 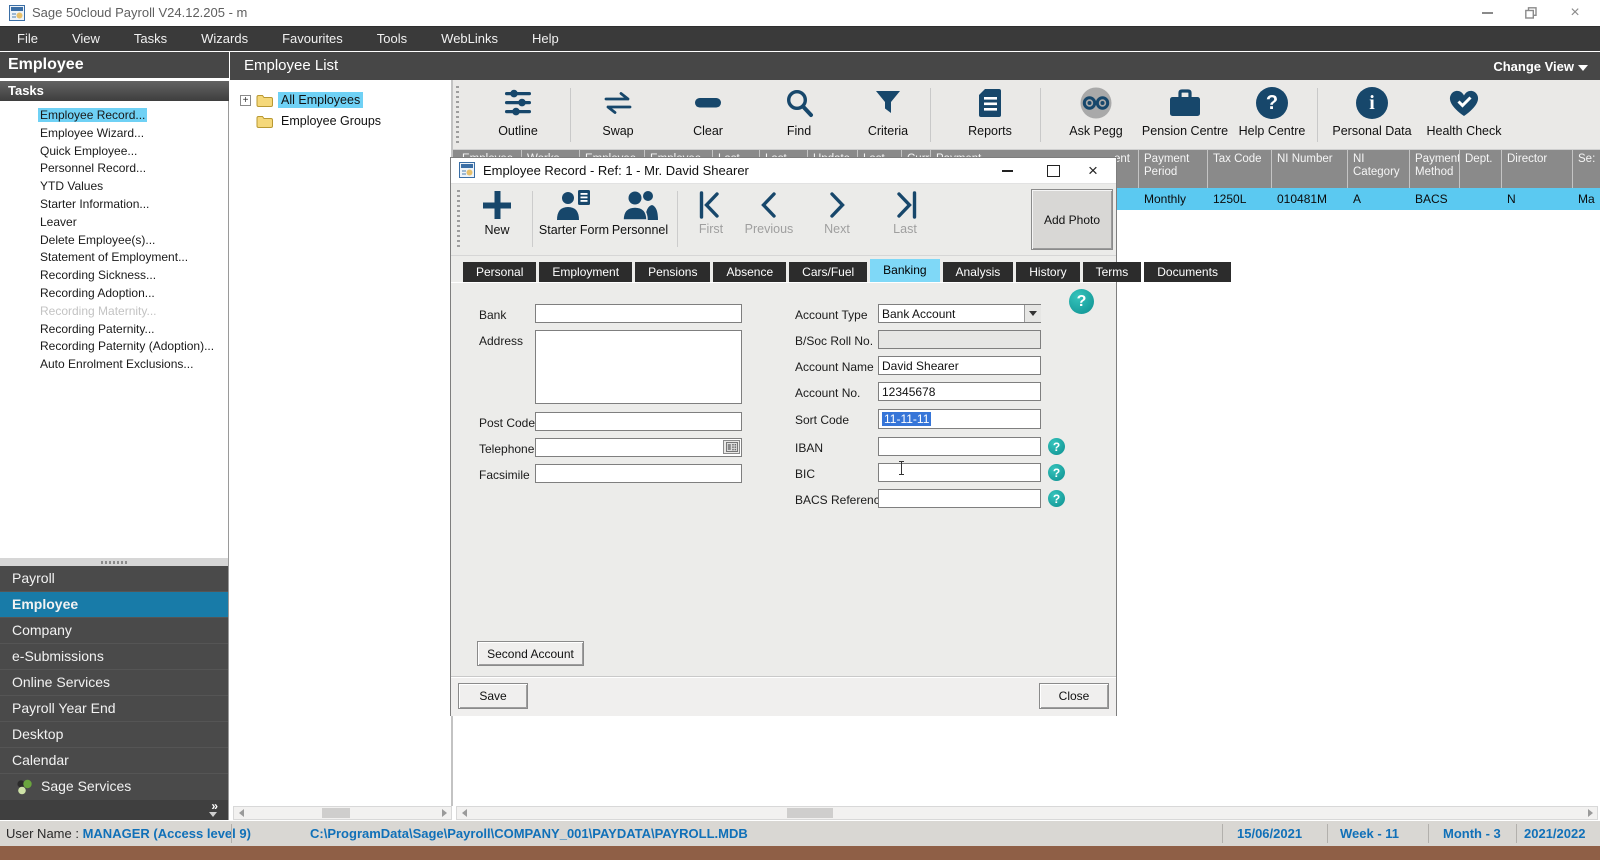 I want to click on account-no-field: 12345678, so click(x=959, y=391).